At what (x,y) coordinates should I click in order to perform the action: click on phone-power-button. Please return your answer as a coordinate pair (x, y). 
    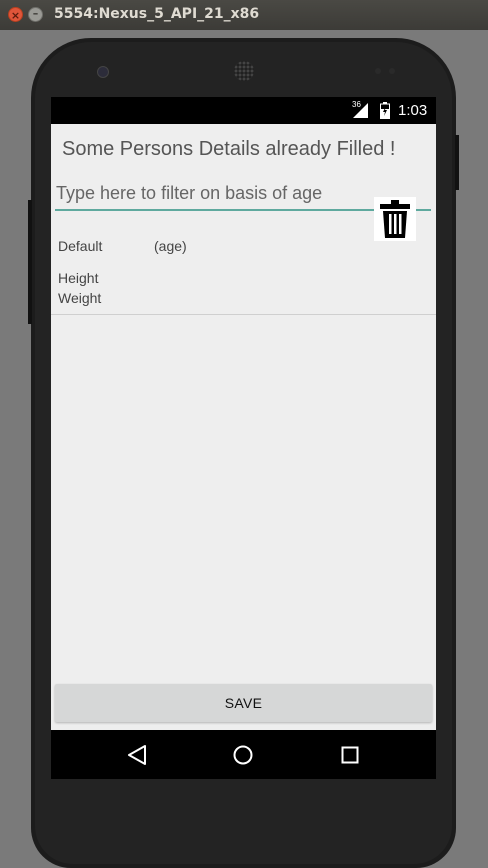
    Looking at the image, I should click on (457, 162).